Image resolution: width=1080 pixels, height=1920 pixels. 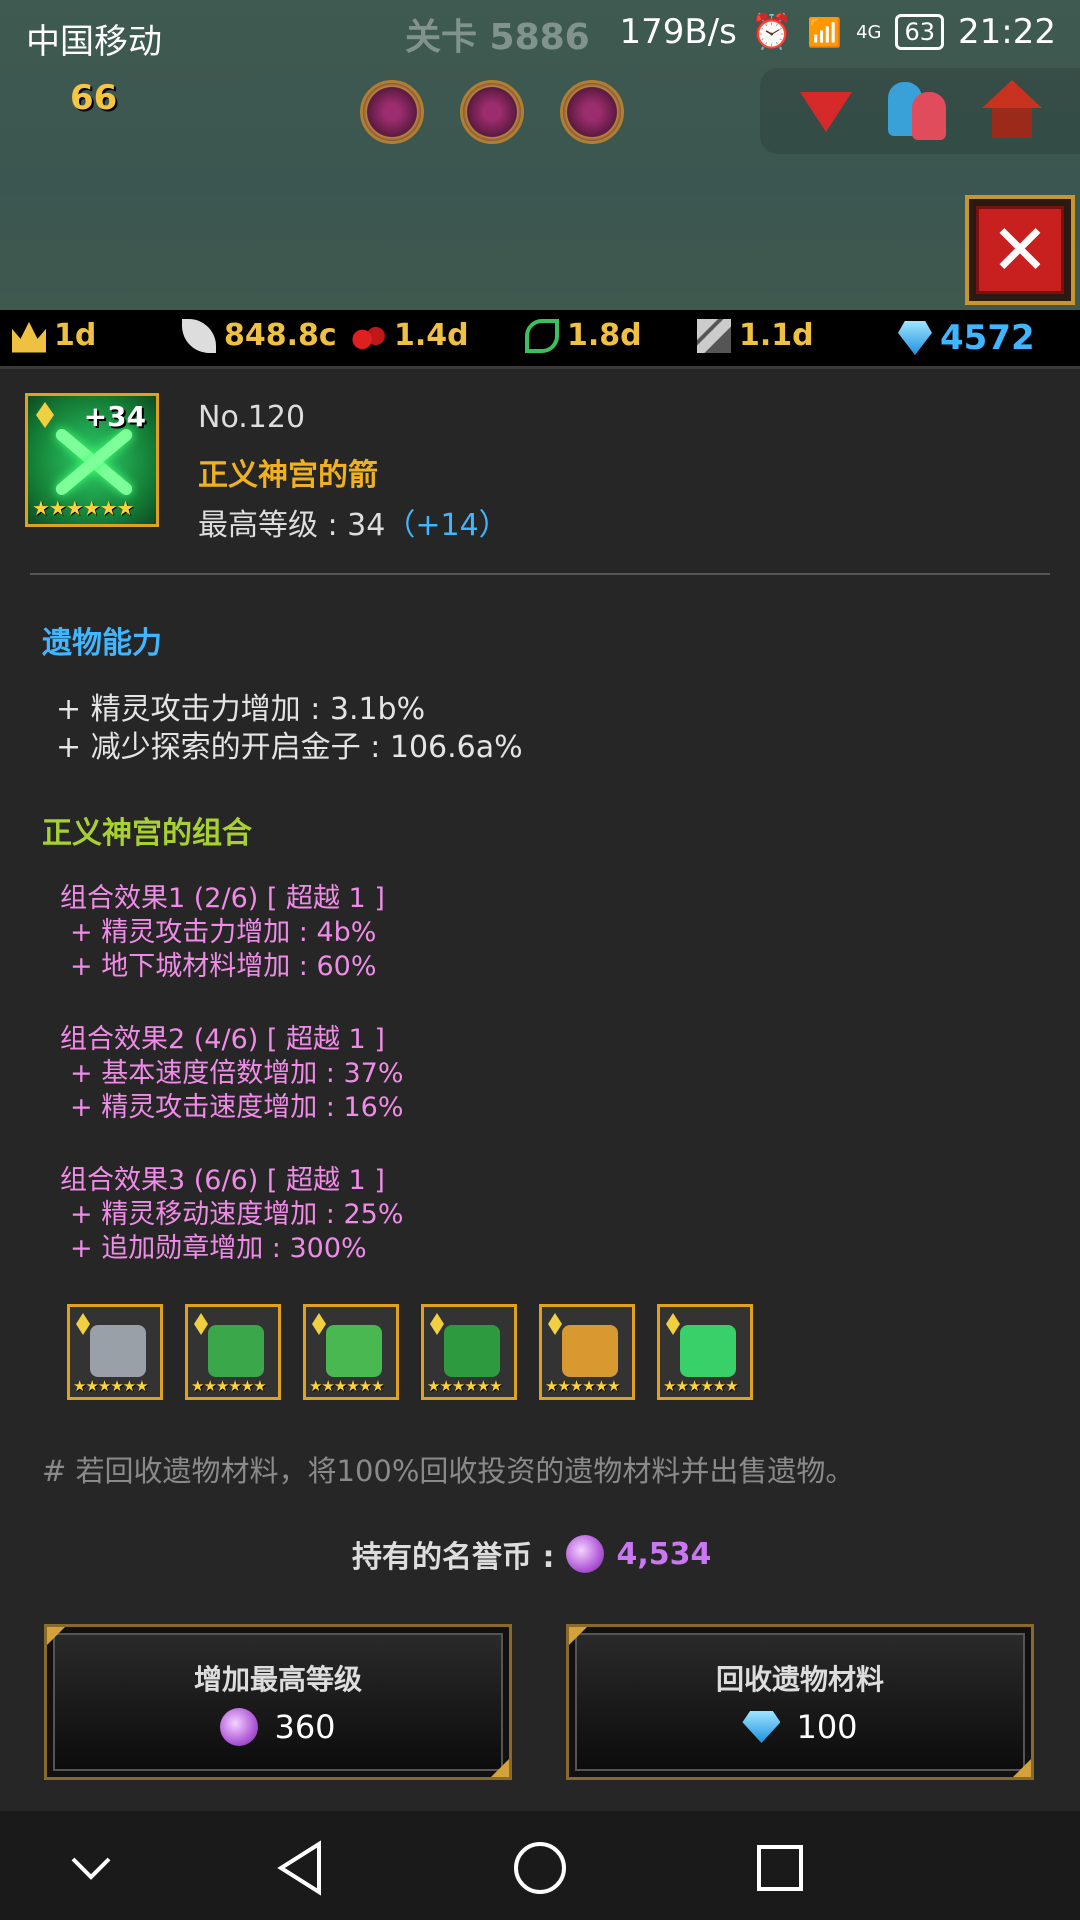 I want to click on honor-coin-balance: 持有的名誉币 : 4,534, so click(x=531, y=1554).